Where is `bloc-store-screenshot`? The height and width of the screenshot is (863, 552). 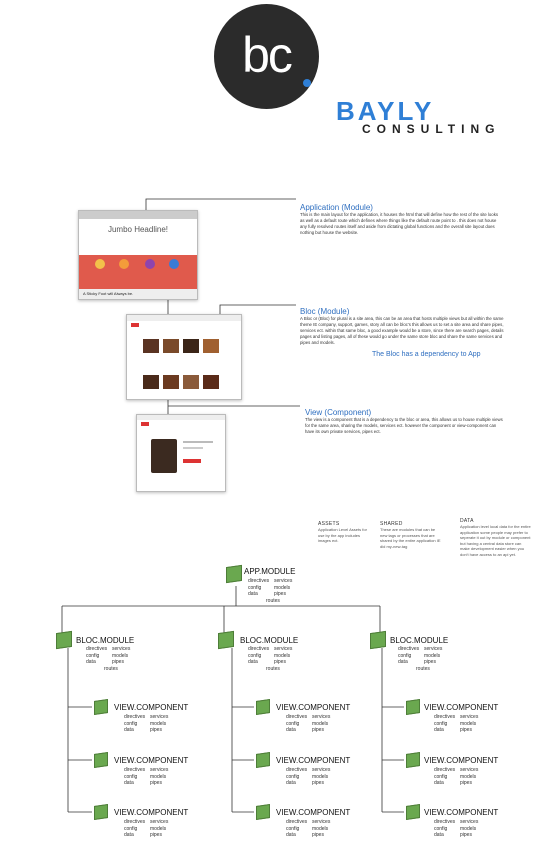
bloc-store-screenshot is located at coordinates (184, 357).